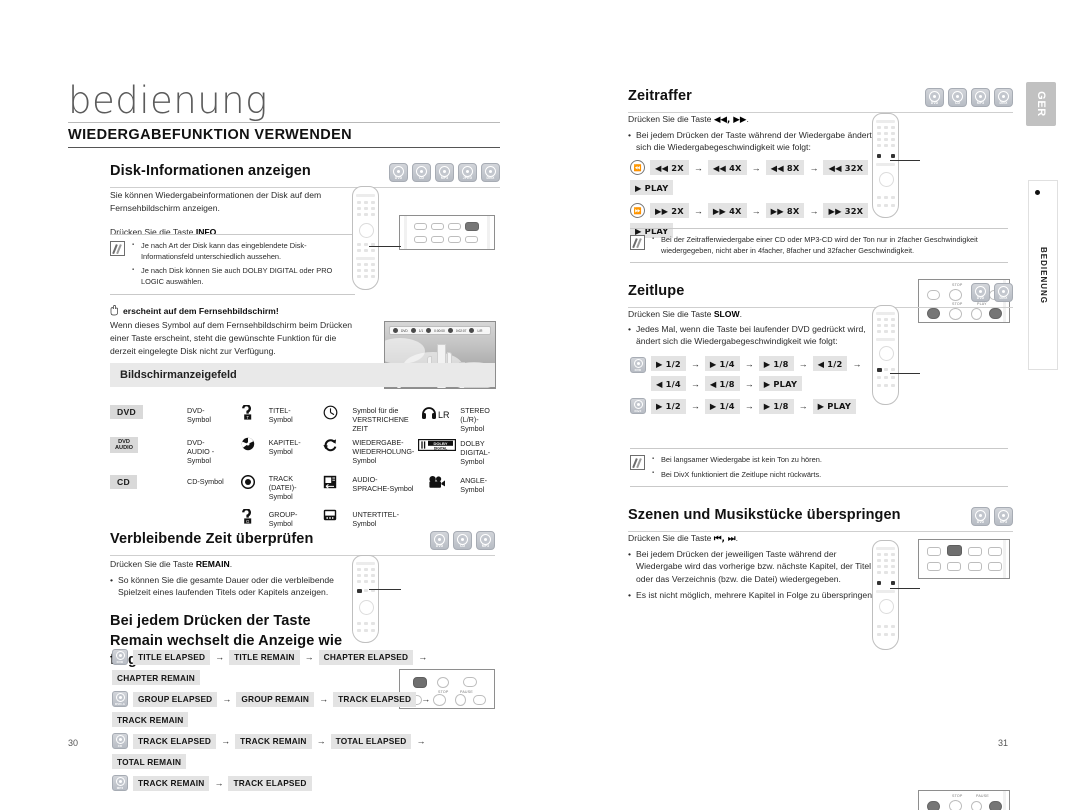 The image size is (1080, 810). I want to click on section-title: WIEDERGABEFUNKTION VERWENDEN, so click(284, 137).